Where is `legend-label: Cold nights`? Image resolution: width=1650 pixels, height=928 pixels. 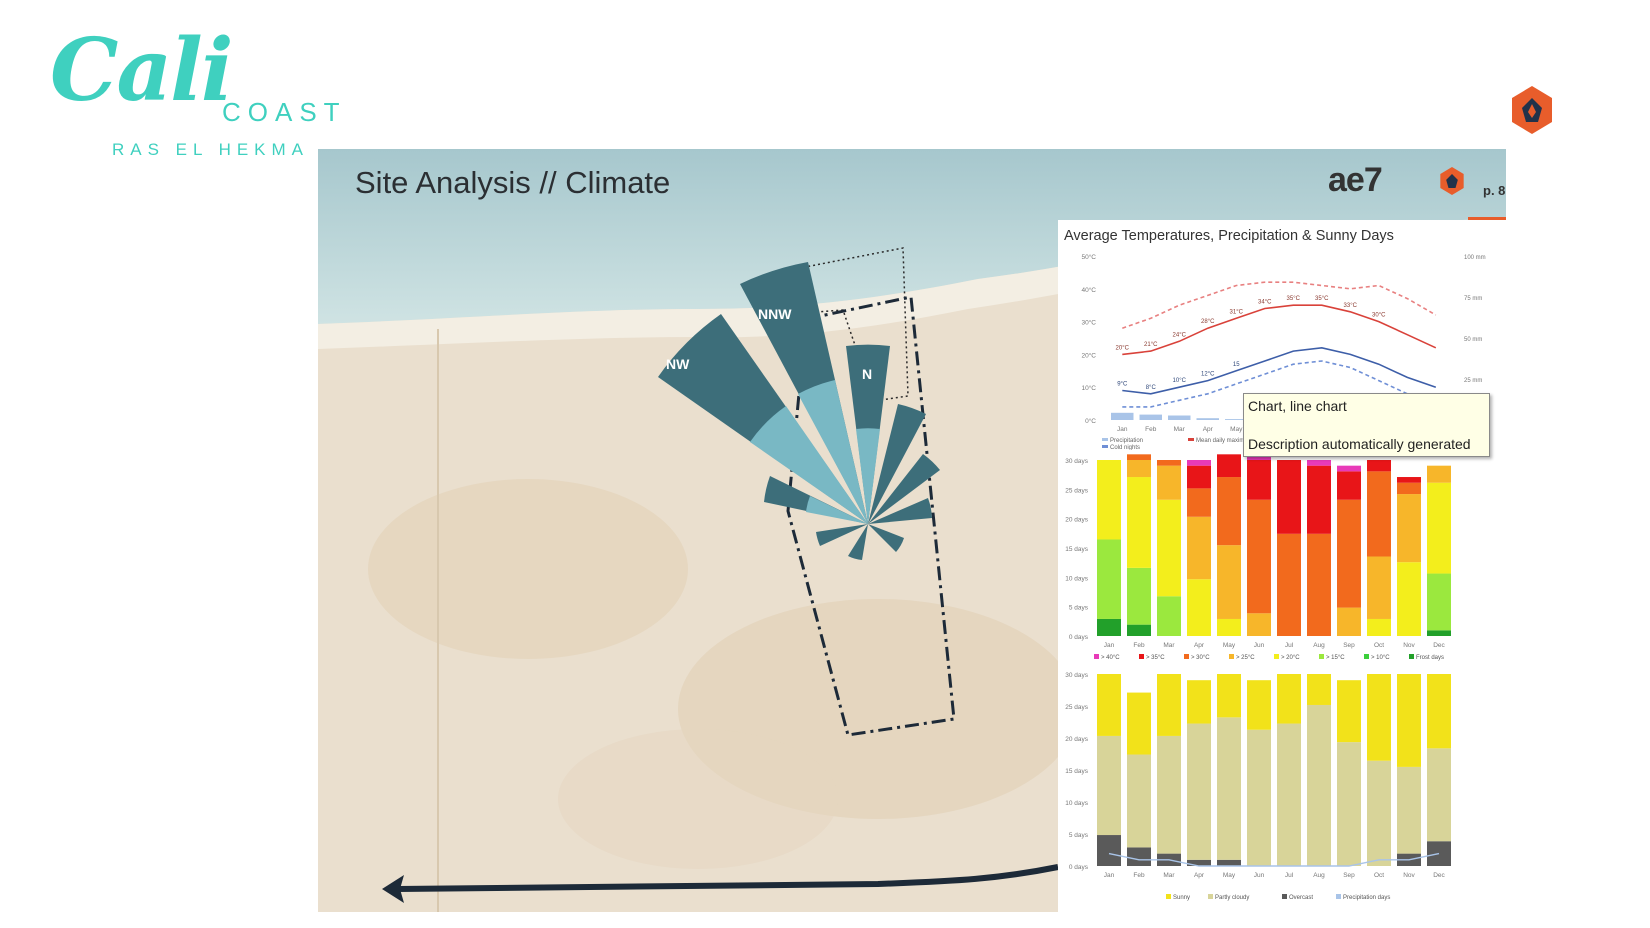
legend-label: Cold nights is located at coordinates (1125, 447).